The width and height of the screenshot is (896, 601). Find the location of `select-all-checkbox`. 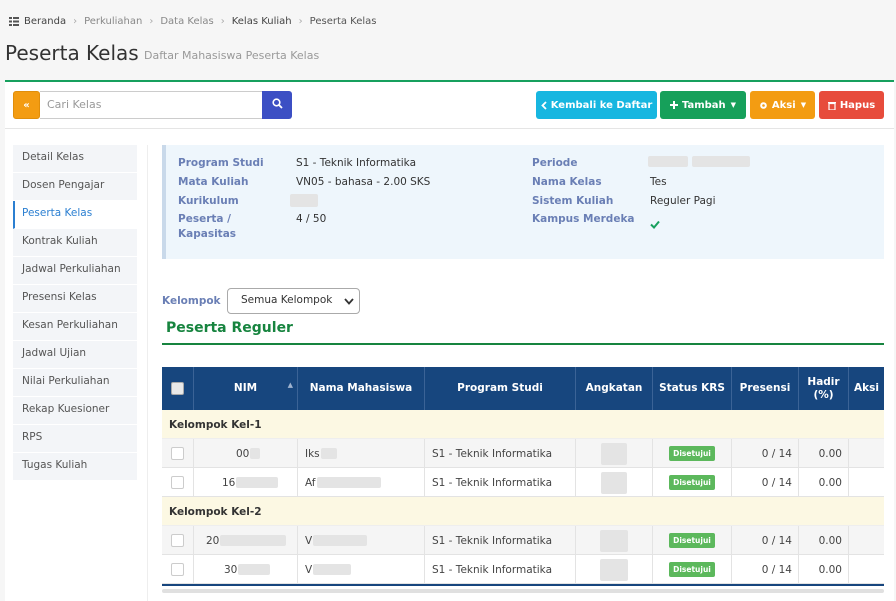

select-all-checkbox is located at coordinates (177, 388).